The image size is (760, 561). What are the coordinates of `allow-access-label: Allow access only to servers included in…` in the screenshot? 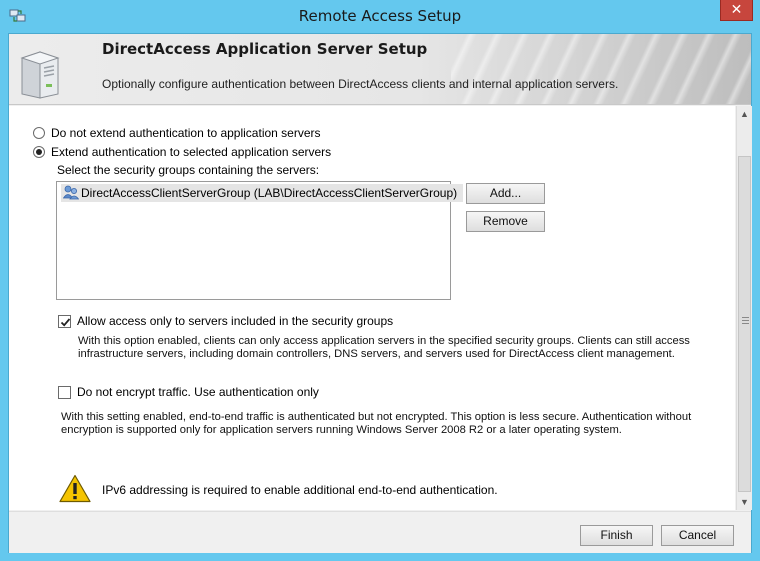 It's located at (235, 321).